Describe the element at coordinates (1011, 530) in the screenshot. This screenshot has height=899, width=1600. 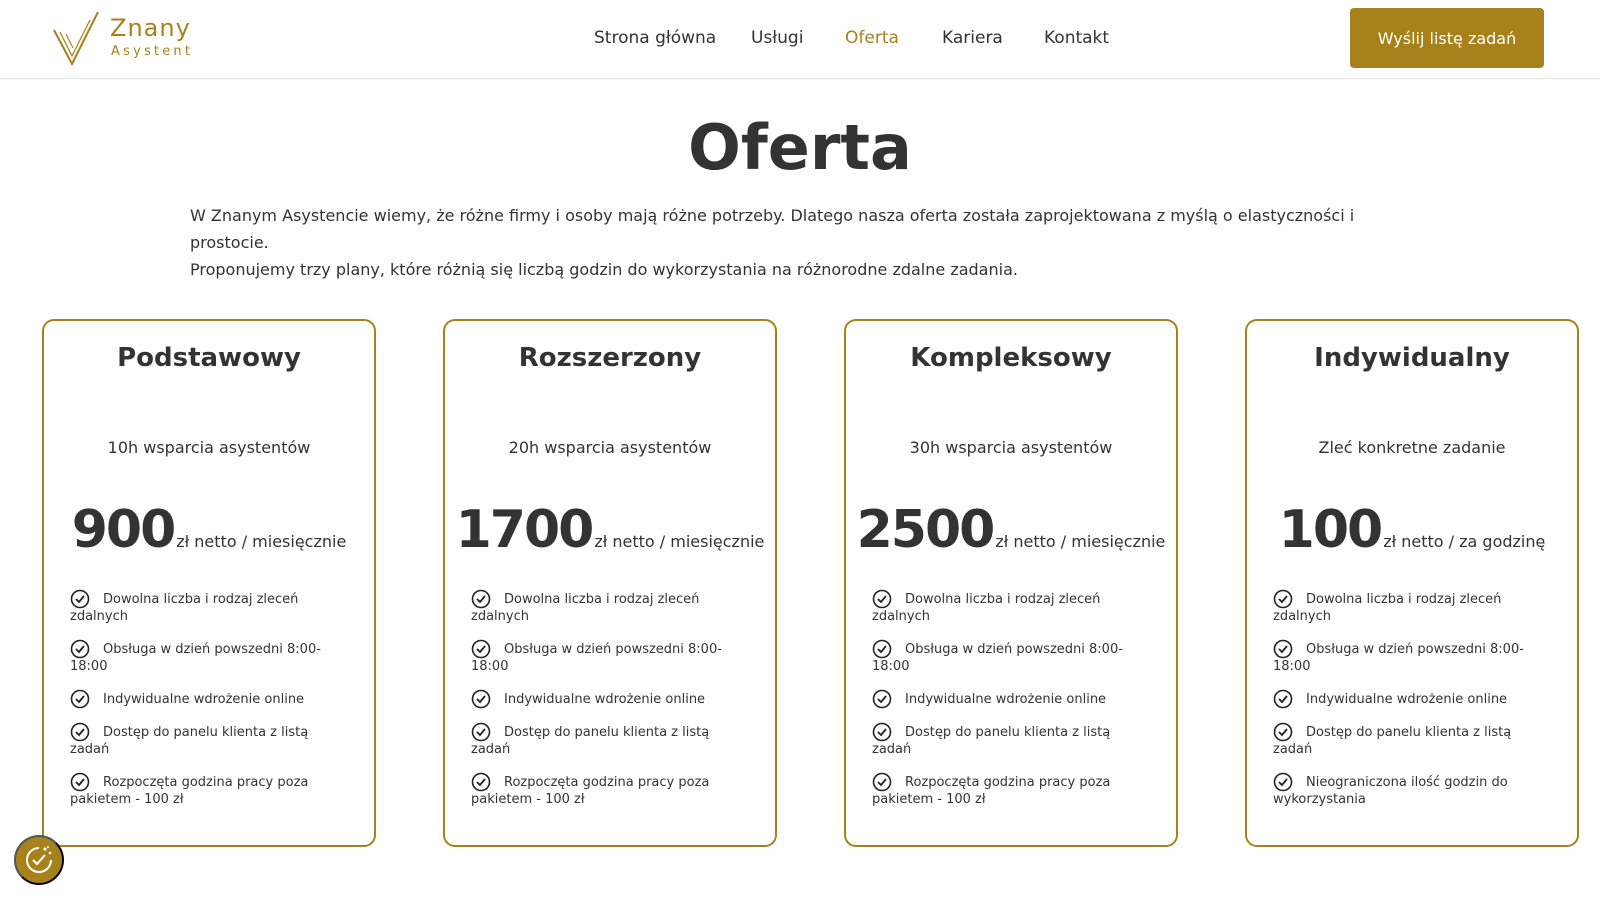
I see `plan-price-row: 2500 zł netto / miesięcznie` at that location.